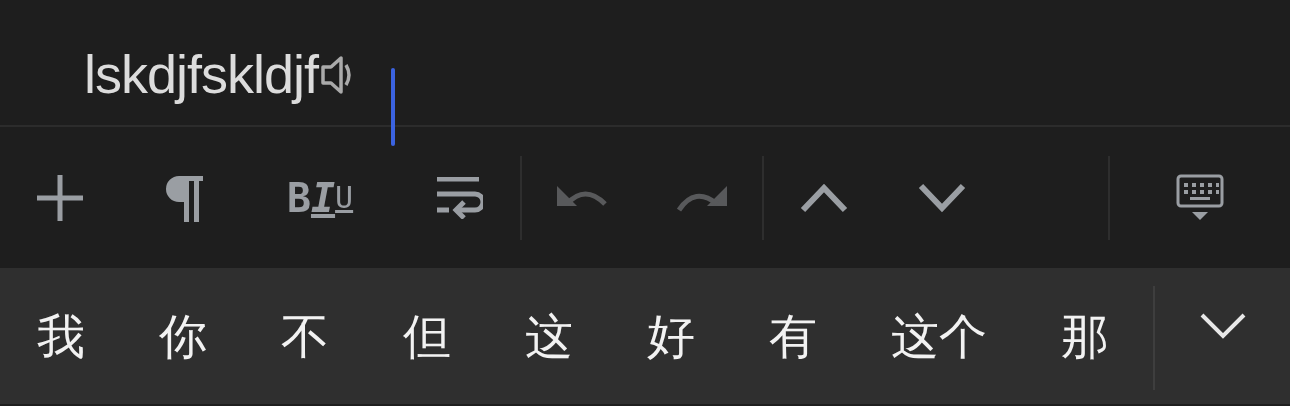 The width and height of the screenshot is (1290, 406). I want to click on text-style-button: BIU, so click(320, 197).